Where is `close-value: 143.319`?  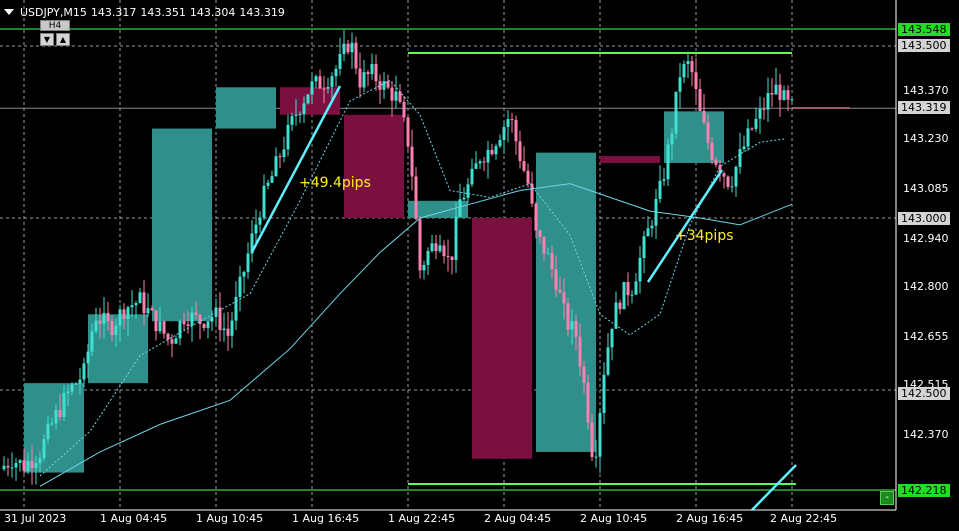
close-value: 143.319 is located at coordinates (262, 12).